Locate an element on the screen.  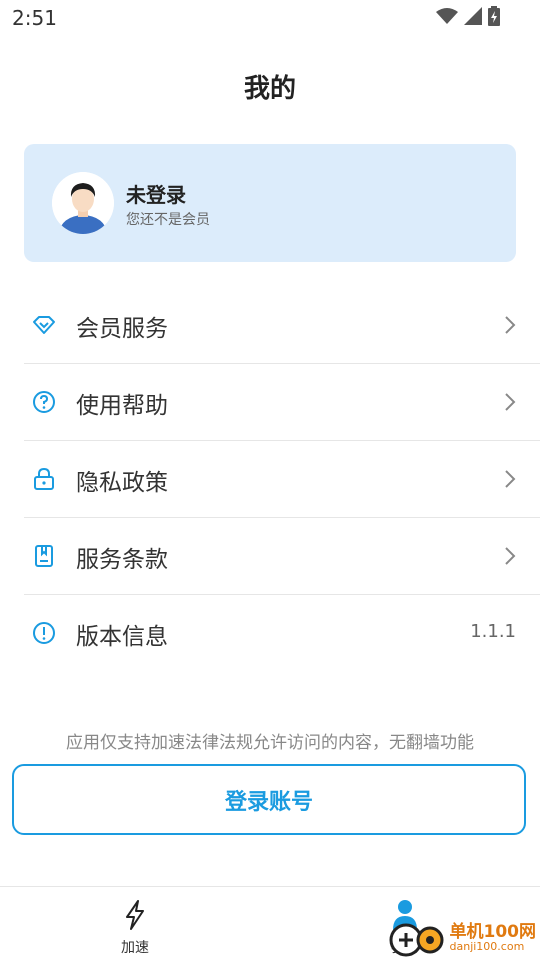
avatar is located at coordinates (83, 203).